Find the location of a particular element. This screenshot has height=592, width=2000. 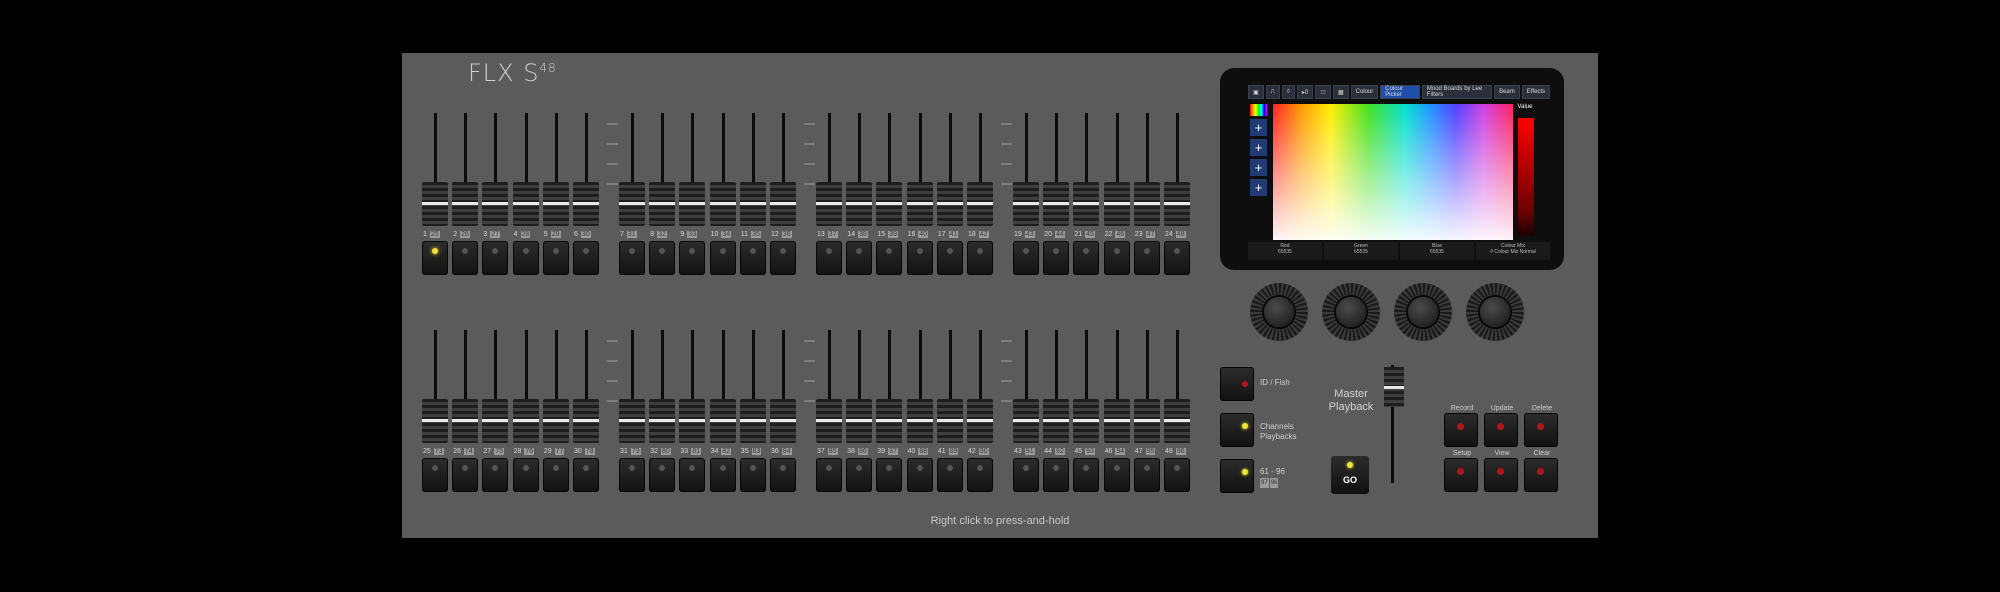

readout-blue: Blue 65535 is located at coordinates (1437, 251).